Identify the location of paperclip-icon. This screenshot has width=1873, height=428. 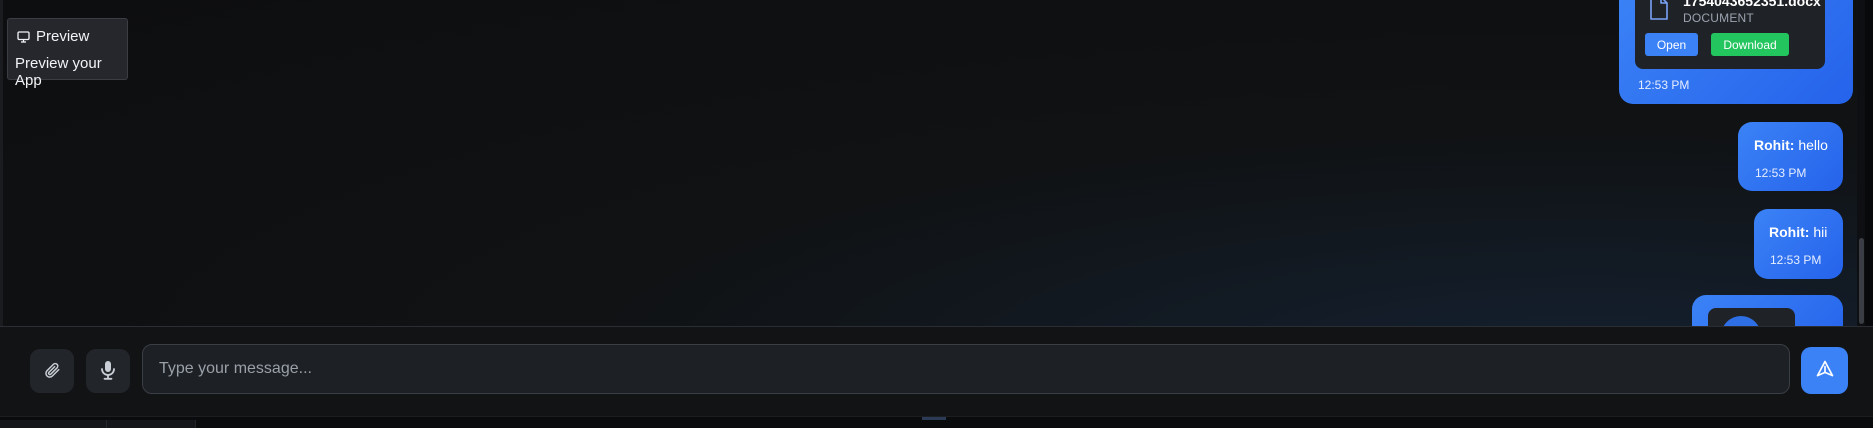
(52, 371).